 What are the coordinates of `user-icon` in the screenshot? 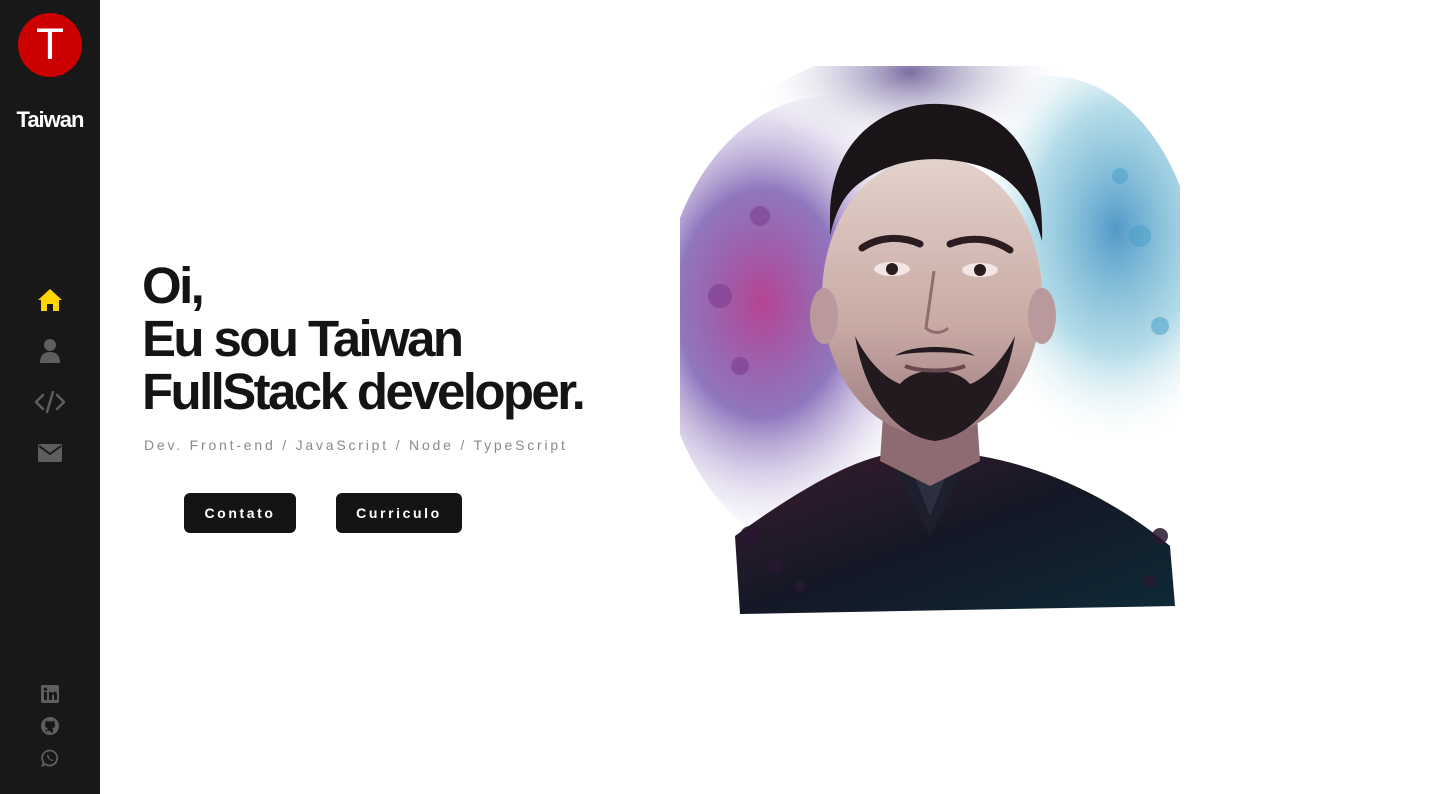 It's located at (50, 351).